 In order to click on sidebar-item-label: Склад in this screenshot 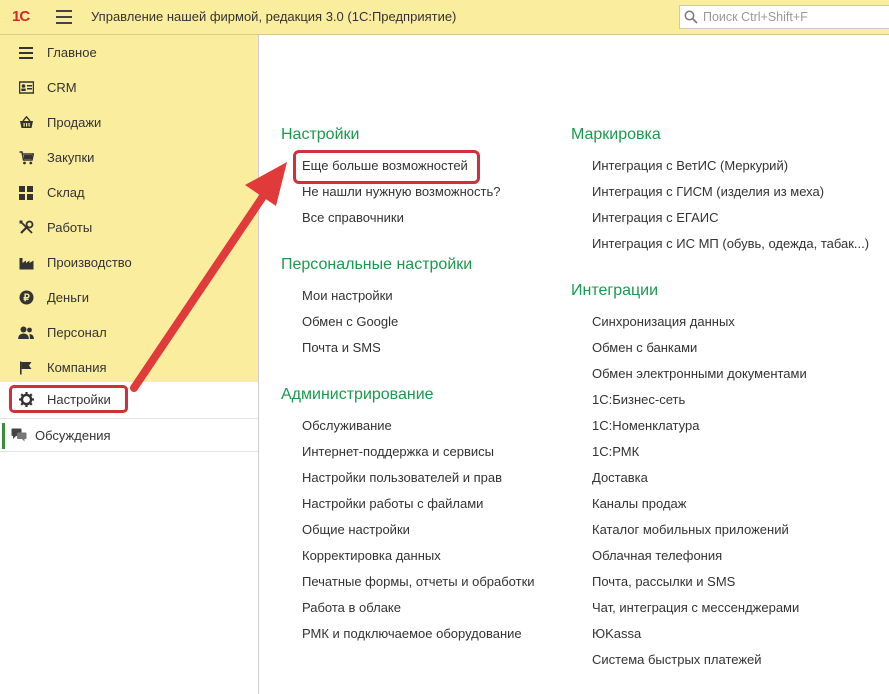, I will do `click(66, 192)`.